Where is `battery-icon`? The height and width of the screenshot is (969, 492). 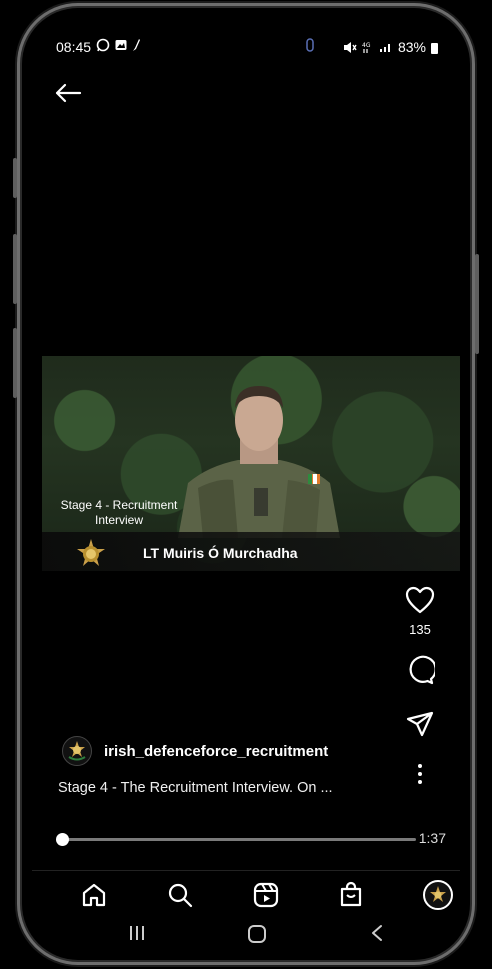 battery-icon is located at coordinates (434, 48).